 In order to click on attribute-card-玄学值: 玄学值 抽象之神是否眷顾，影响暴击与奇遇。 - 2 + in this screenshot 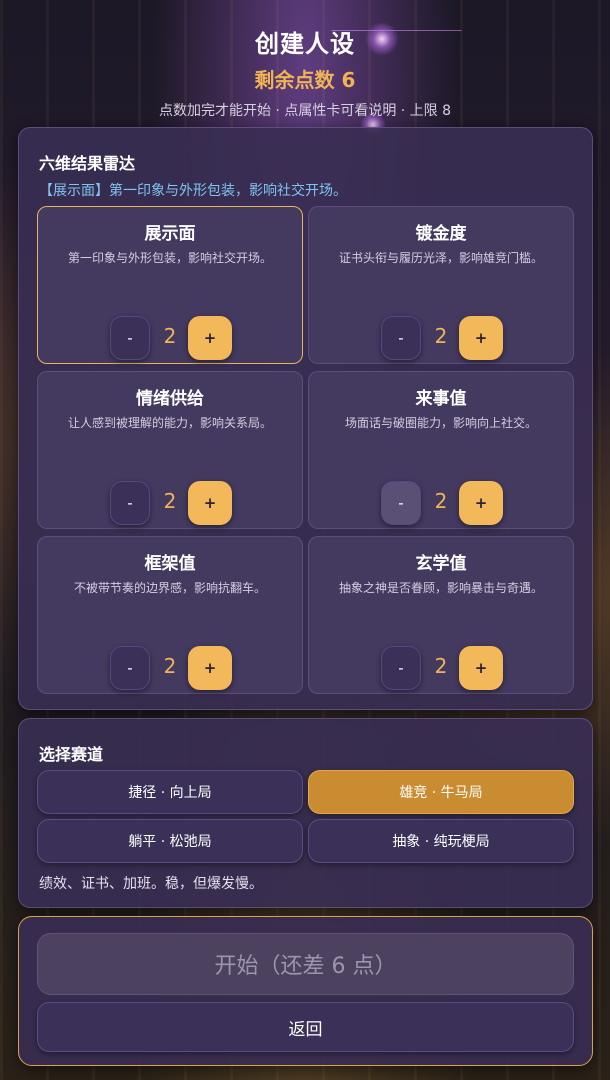, I will do `click(441, 615)`.